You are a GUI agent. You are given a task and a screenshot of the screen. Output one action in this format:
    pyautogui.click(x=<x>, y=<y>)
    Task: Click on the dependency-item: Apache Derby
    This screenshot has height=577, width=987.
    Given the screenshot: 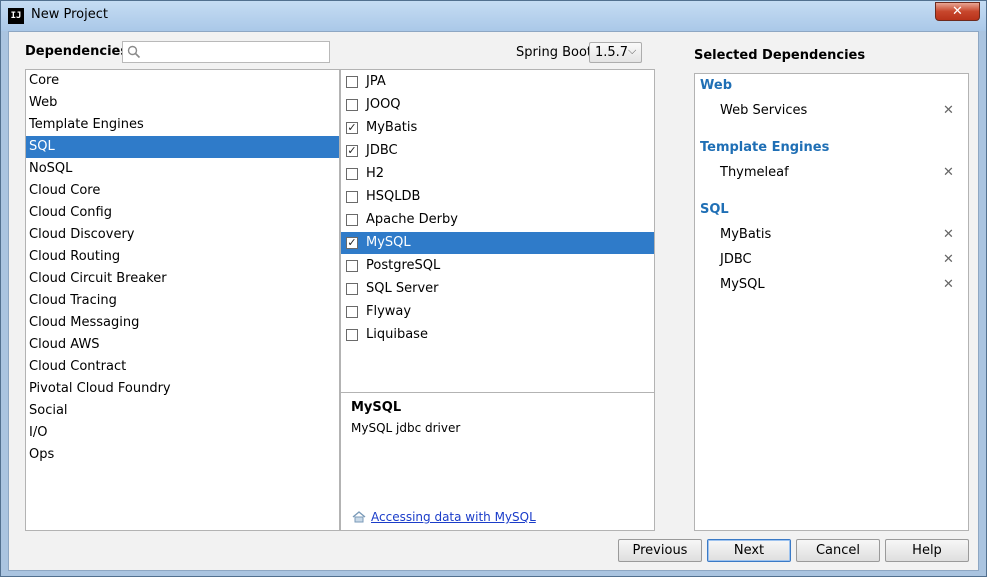 What is the action you would take?
    pyautogui.click(x=497, y=220)
    